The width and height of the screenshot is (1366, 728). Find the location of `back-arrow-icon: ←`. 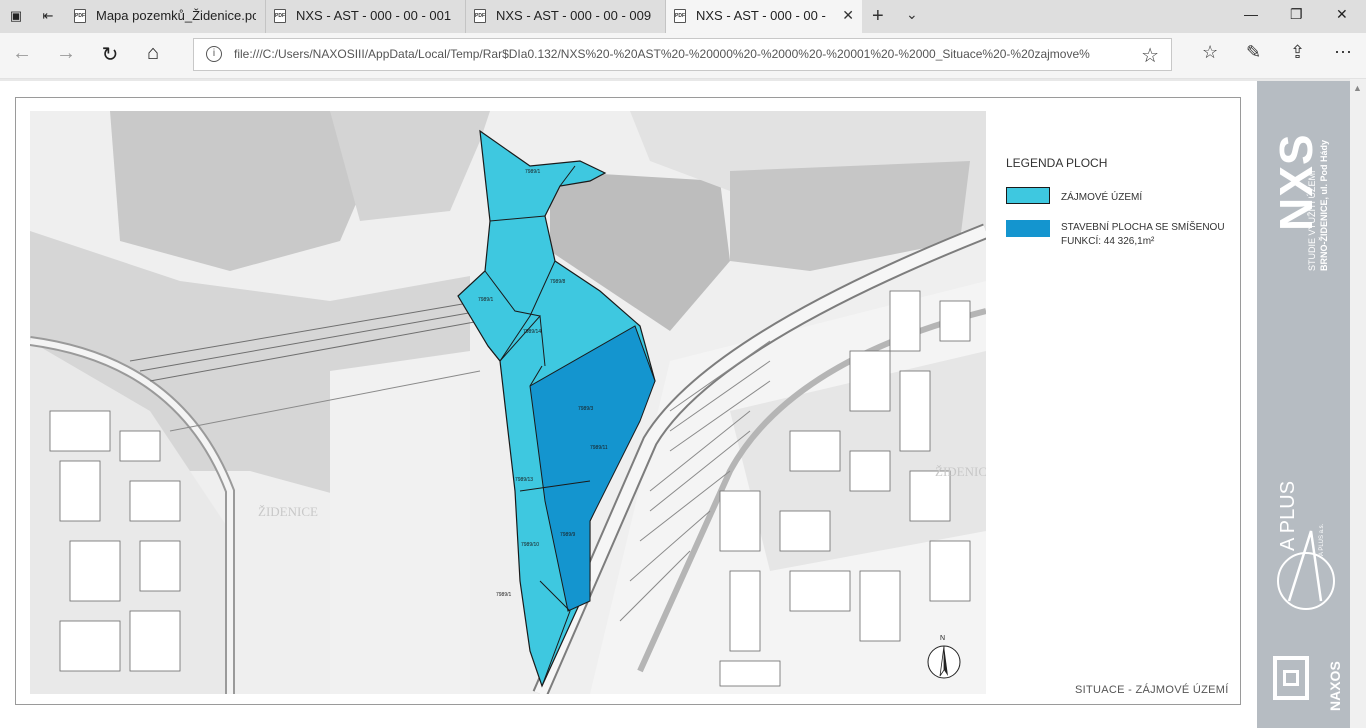

back-arrow-icon: ← is located at coordinates (22, 53).